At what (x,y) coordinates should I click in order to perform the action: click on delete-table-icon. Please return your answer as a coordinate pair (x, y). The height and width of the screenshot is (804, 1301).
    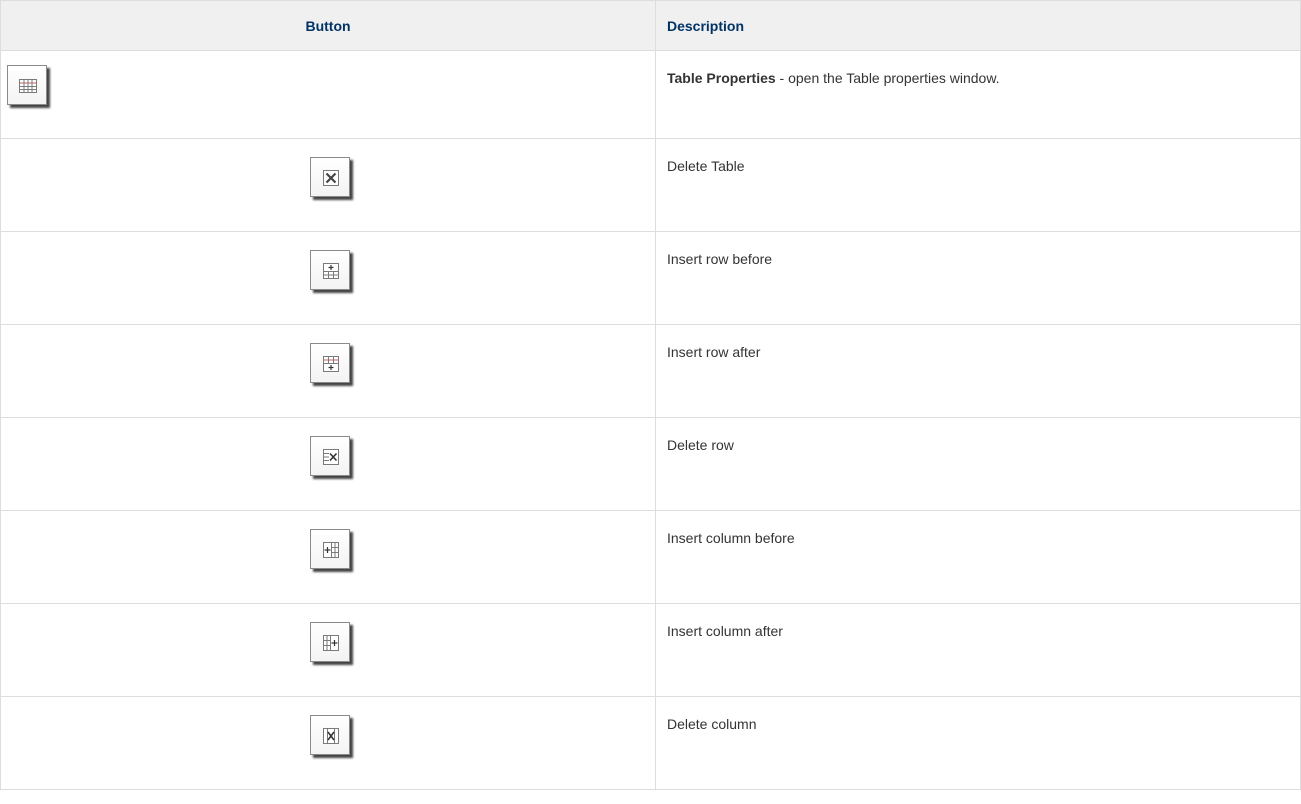
    Looking at the image, I should click on (330, 177).